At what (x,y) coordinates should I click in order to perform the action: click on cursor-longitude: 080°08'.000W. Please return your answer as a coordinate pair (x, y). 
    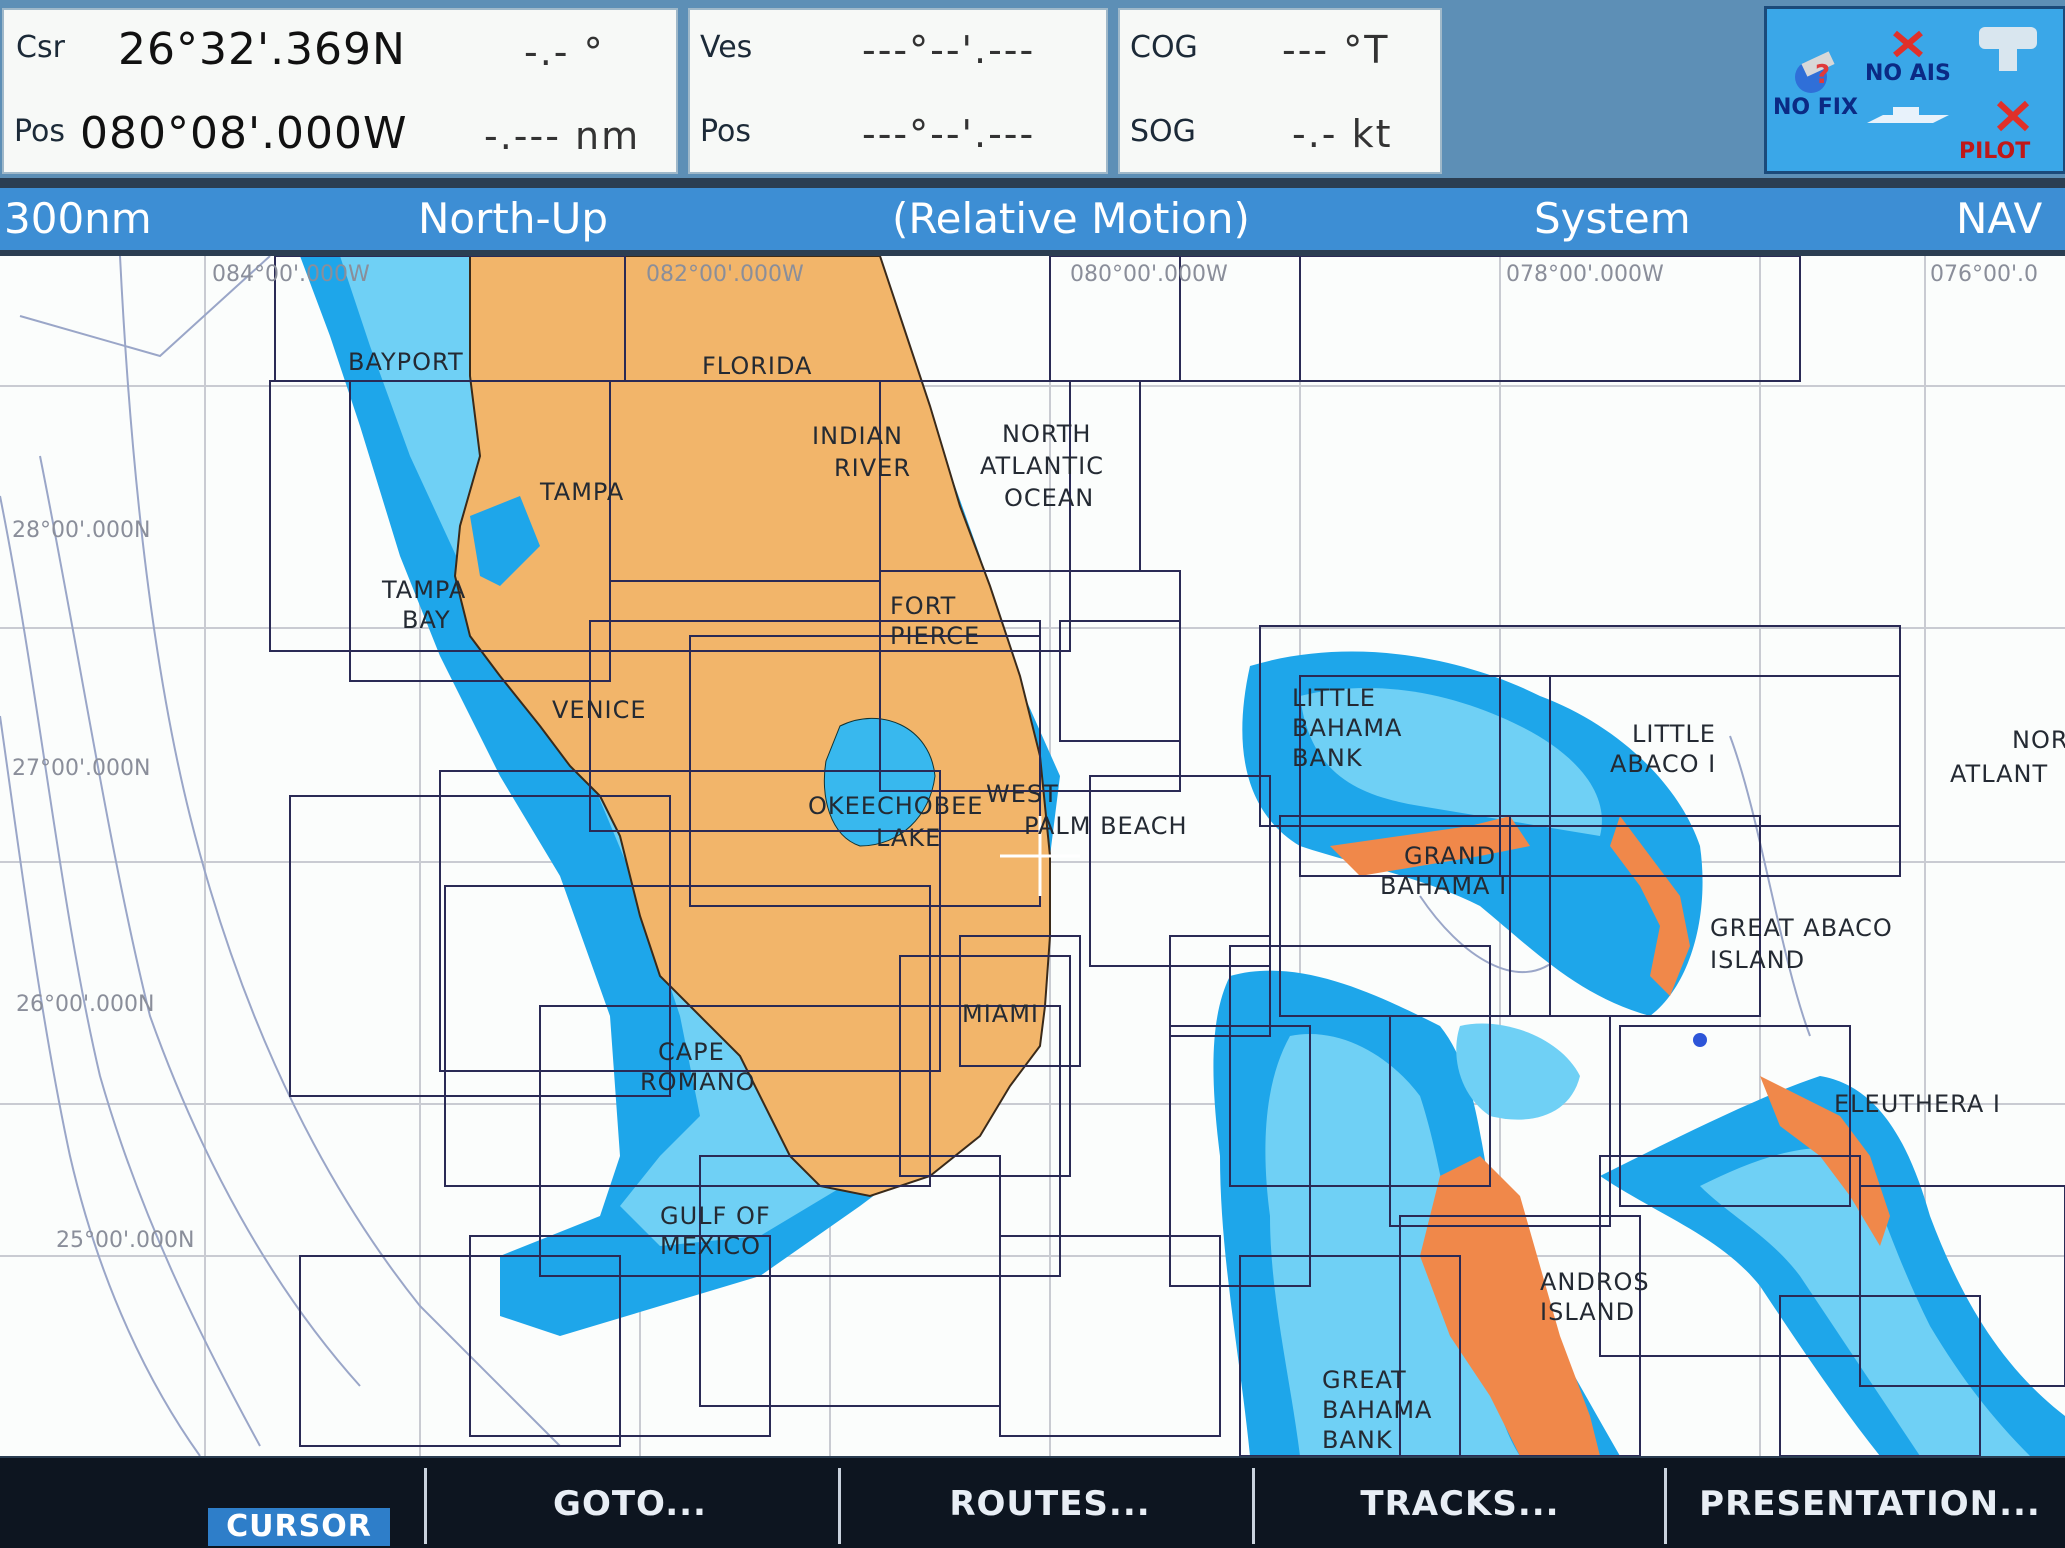
    Looking at the image, I should click on (244, 133).